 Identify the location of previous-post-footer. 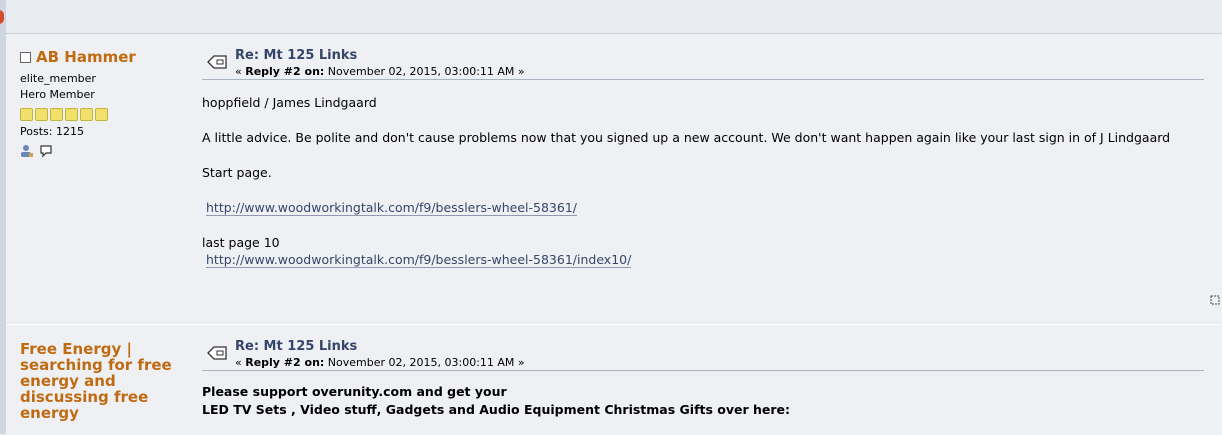
(611, 17).